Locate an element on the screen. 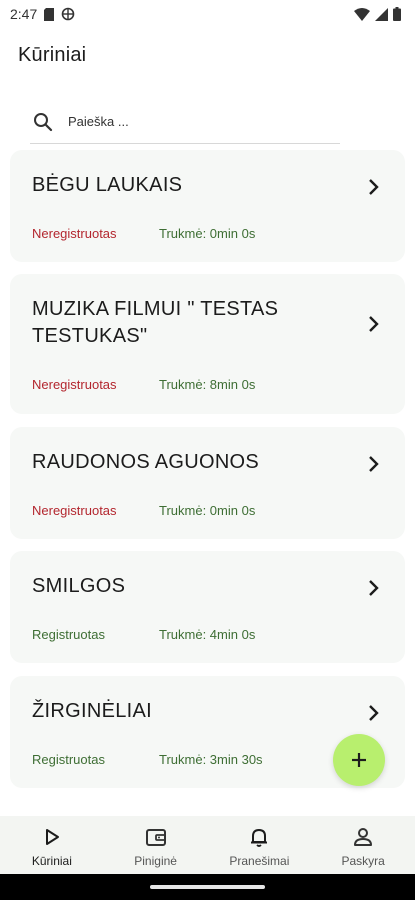 The image size is (415, 900). work-duration: Trukmė: 3min 30s is located at coordinates (211, 759).